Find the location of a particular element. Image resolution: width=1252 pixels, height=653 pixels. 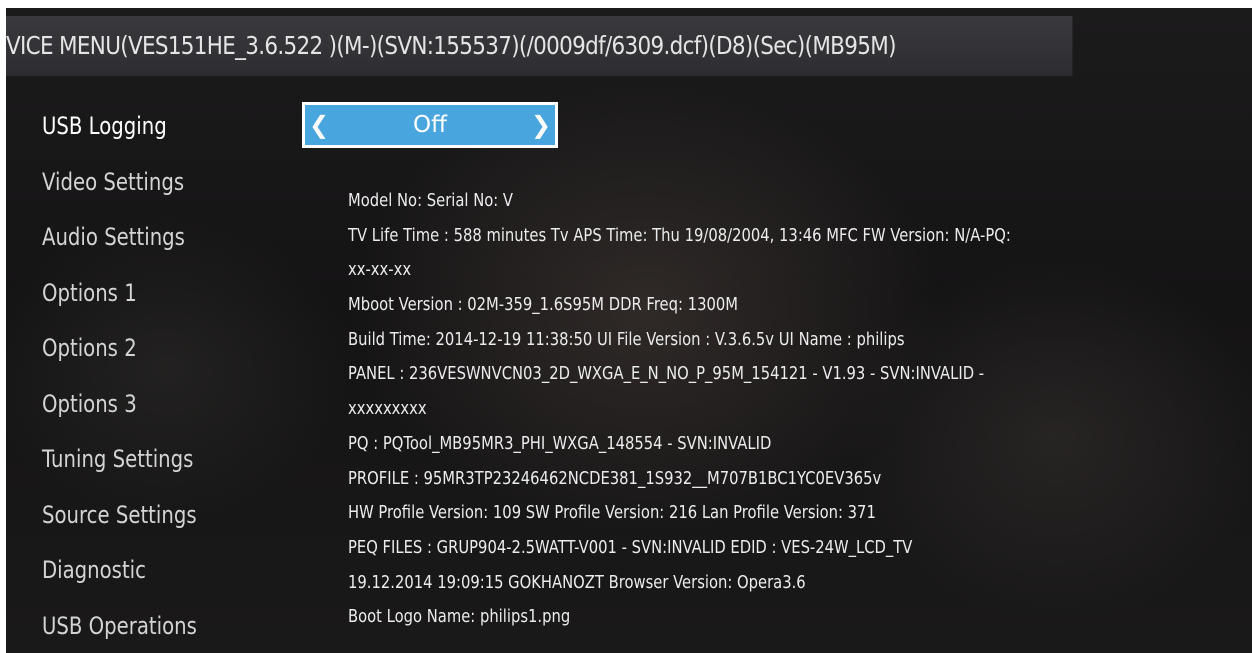

menu-item-usb-operations: USB Operations is located at coordinates (148, 626).